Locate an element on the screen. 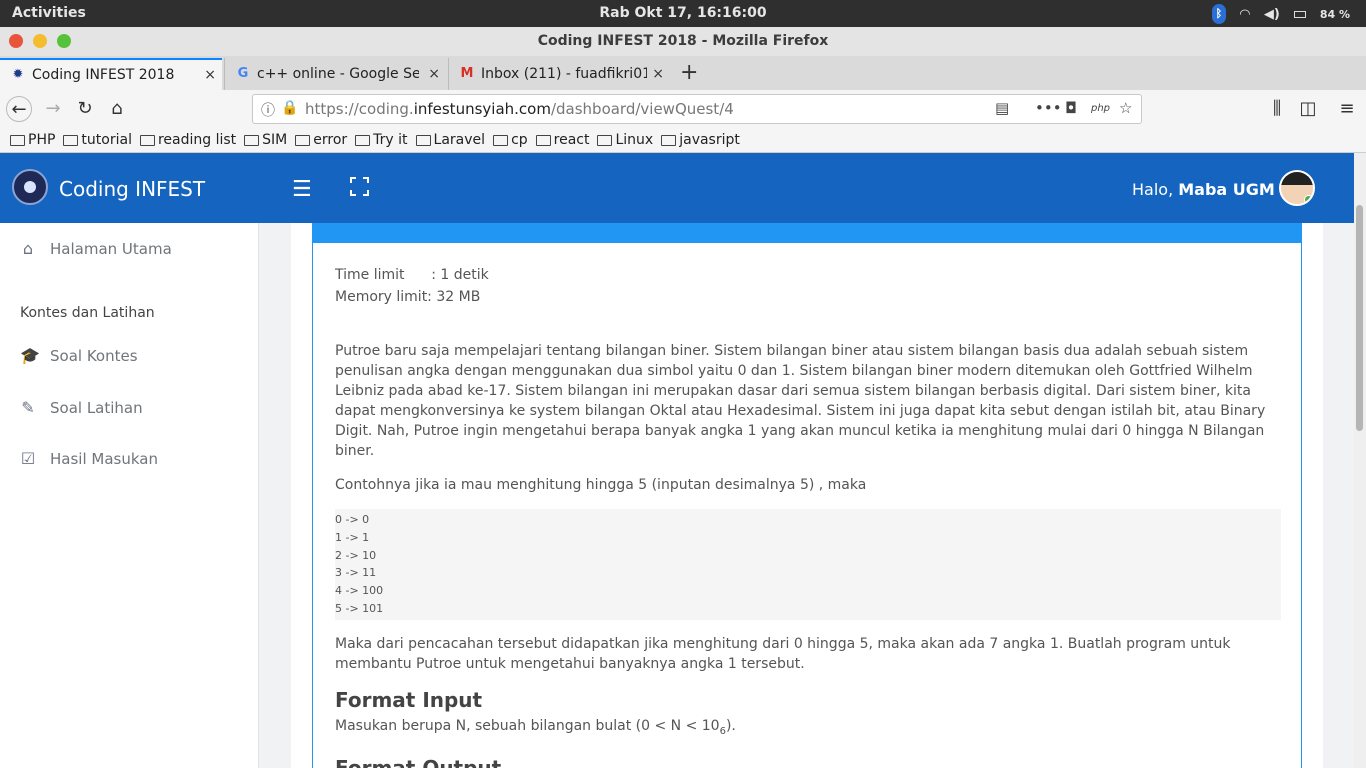  fullscreen-icon is located at coordinates (359, 186).